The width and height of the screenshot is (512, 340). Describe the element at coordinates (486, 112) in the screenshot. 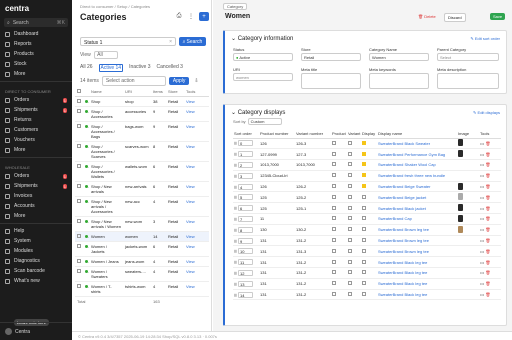

I see `edit-displays-link: ✎ Edit displays` at that location.